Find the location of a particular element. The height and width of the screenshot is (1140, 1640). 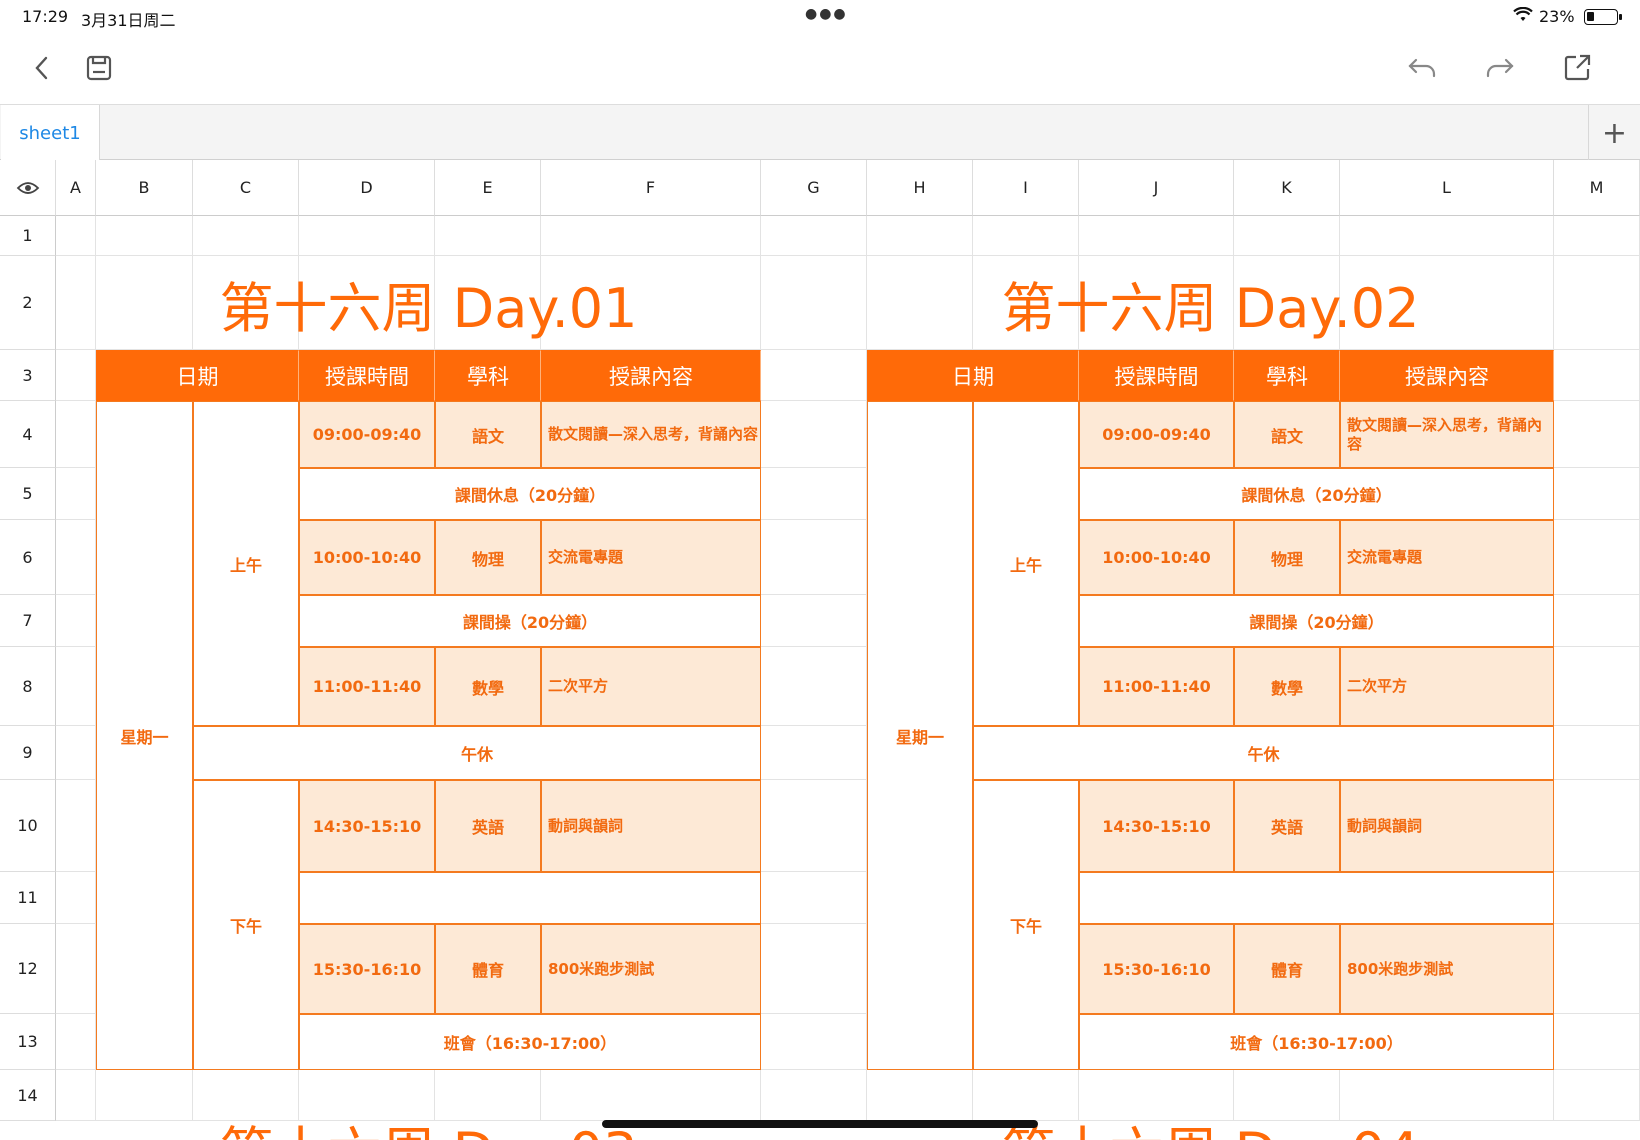

save-button is located at coordinates (100, 68).